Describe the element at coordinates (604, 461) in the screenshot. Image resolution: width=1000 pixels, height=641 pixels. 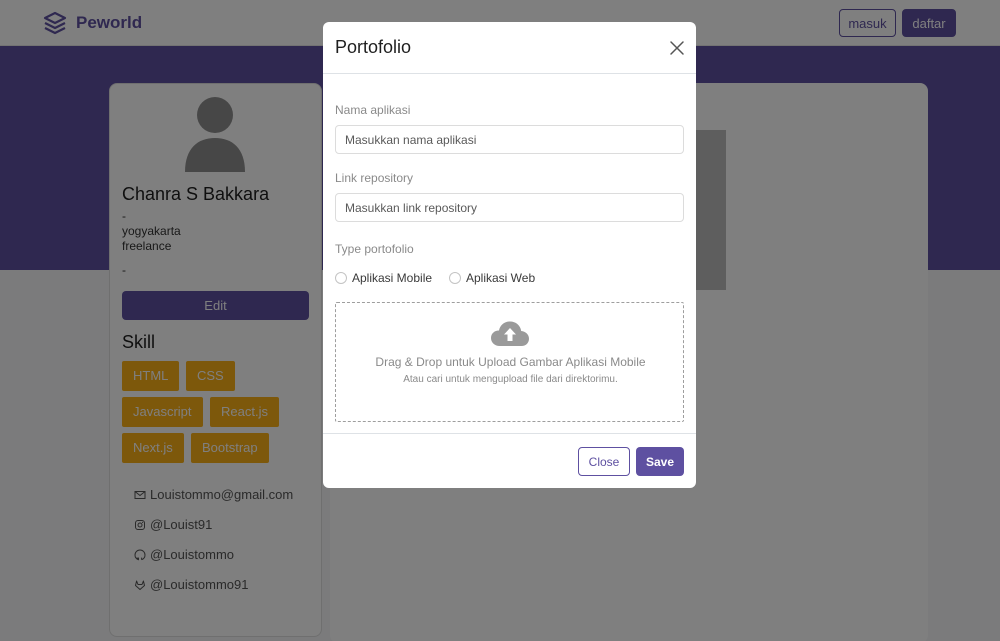
I see `close-button: Close` at that location.